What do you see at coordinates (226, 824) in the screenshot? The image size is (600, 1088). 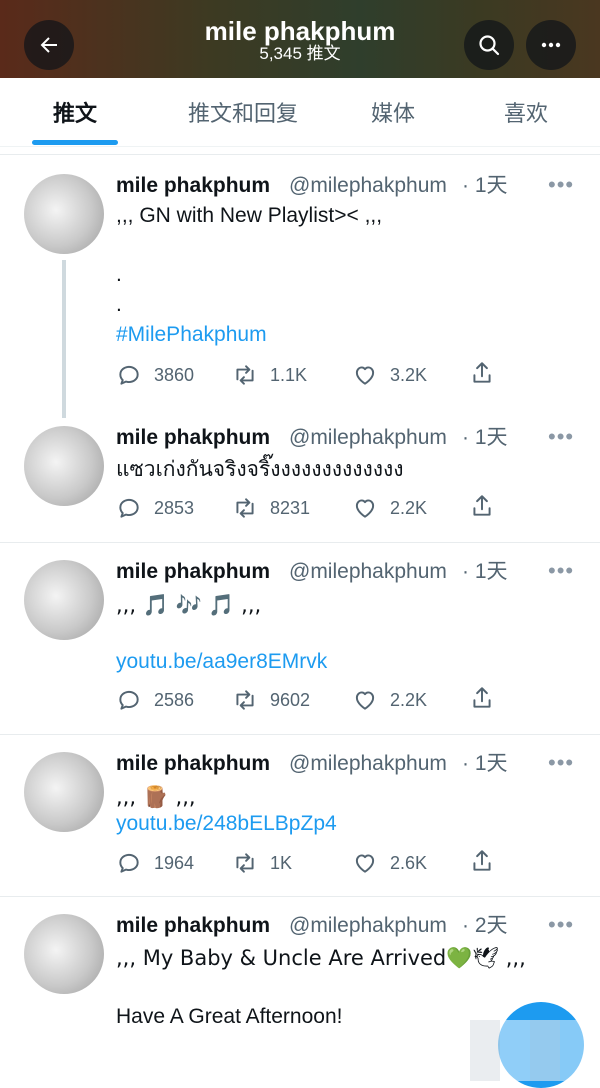 I see `url-link: youtu.be/248bELBpZp4` at bounding box center [226, 824].